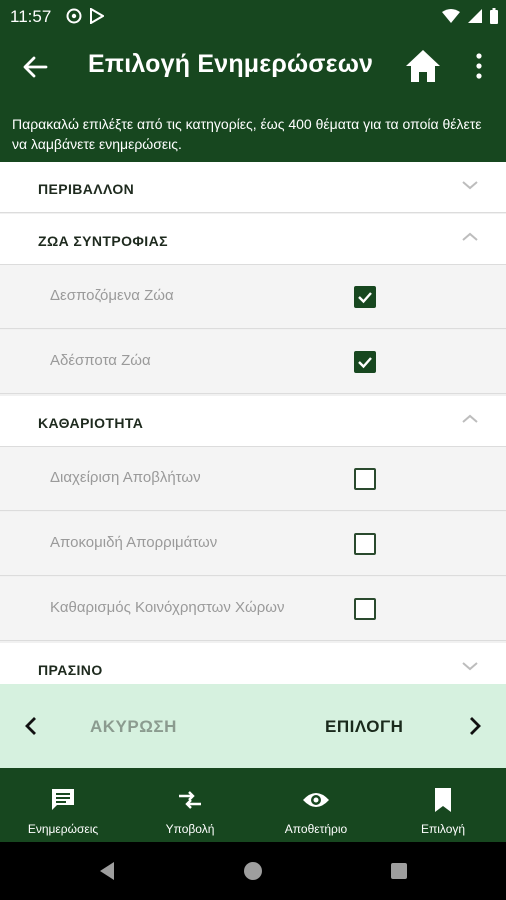  What do you see at coordinates (253, 239) in the screenshot?
I see `category-header-pets: ΖΩΑ ΣΥΝΤΡΟΦΙΑΣ` at bounding box center [253, 239].